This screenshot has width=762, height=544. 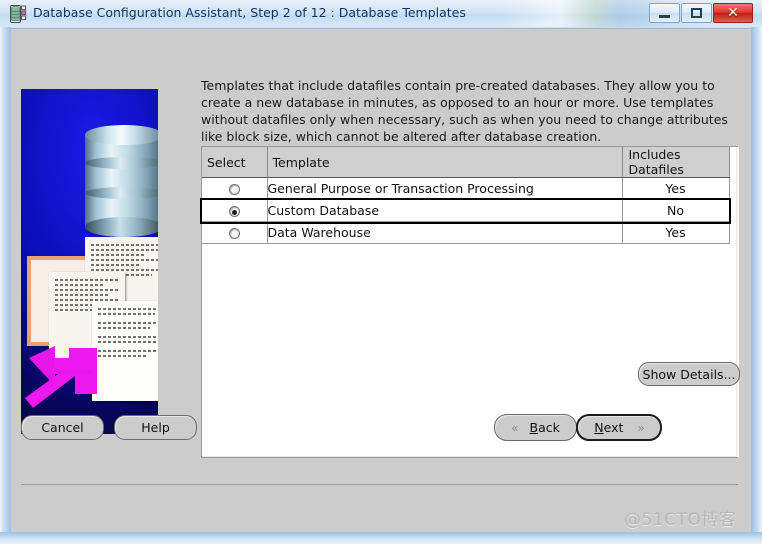 What do you see at coordinates (676, 210) in the screenshot?
I see `row-includes-datafiles: No` at bounding box center [676, 210].